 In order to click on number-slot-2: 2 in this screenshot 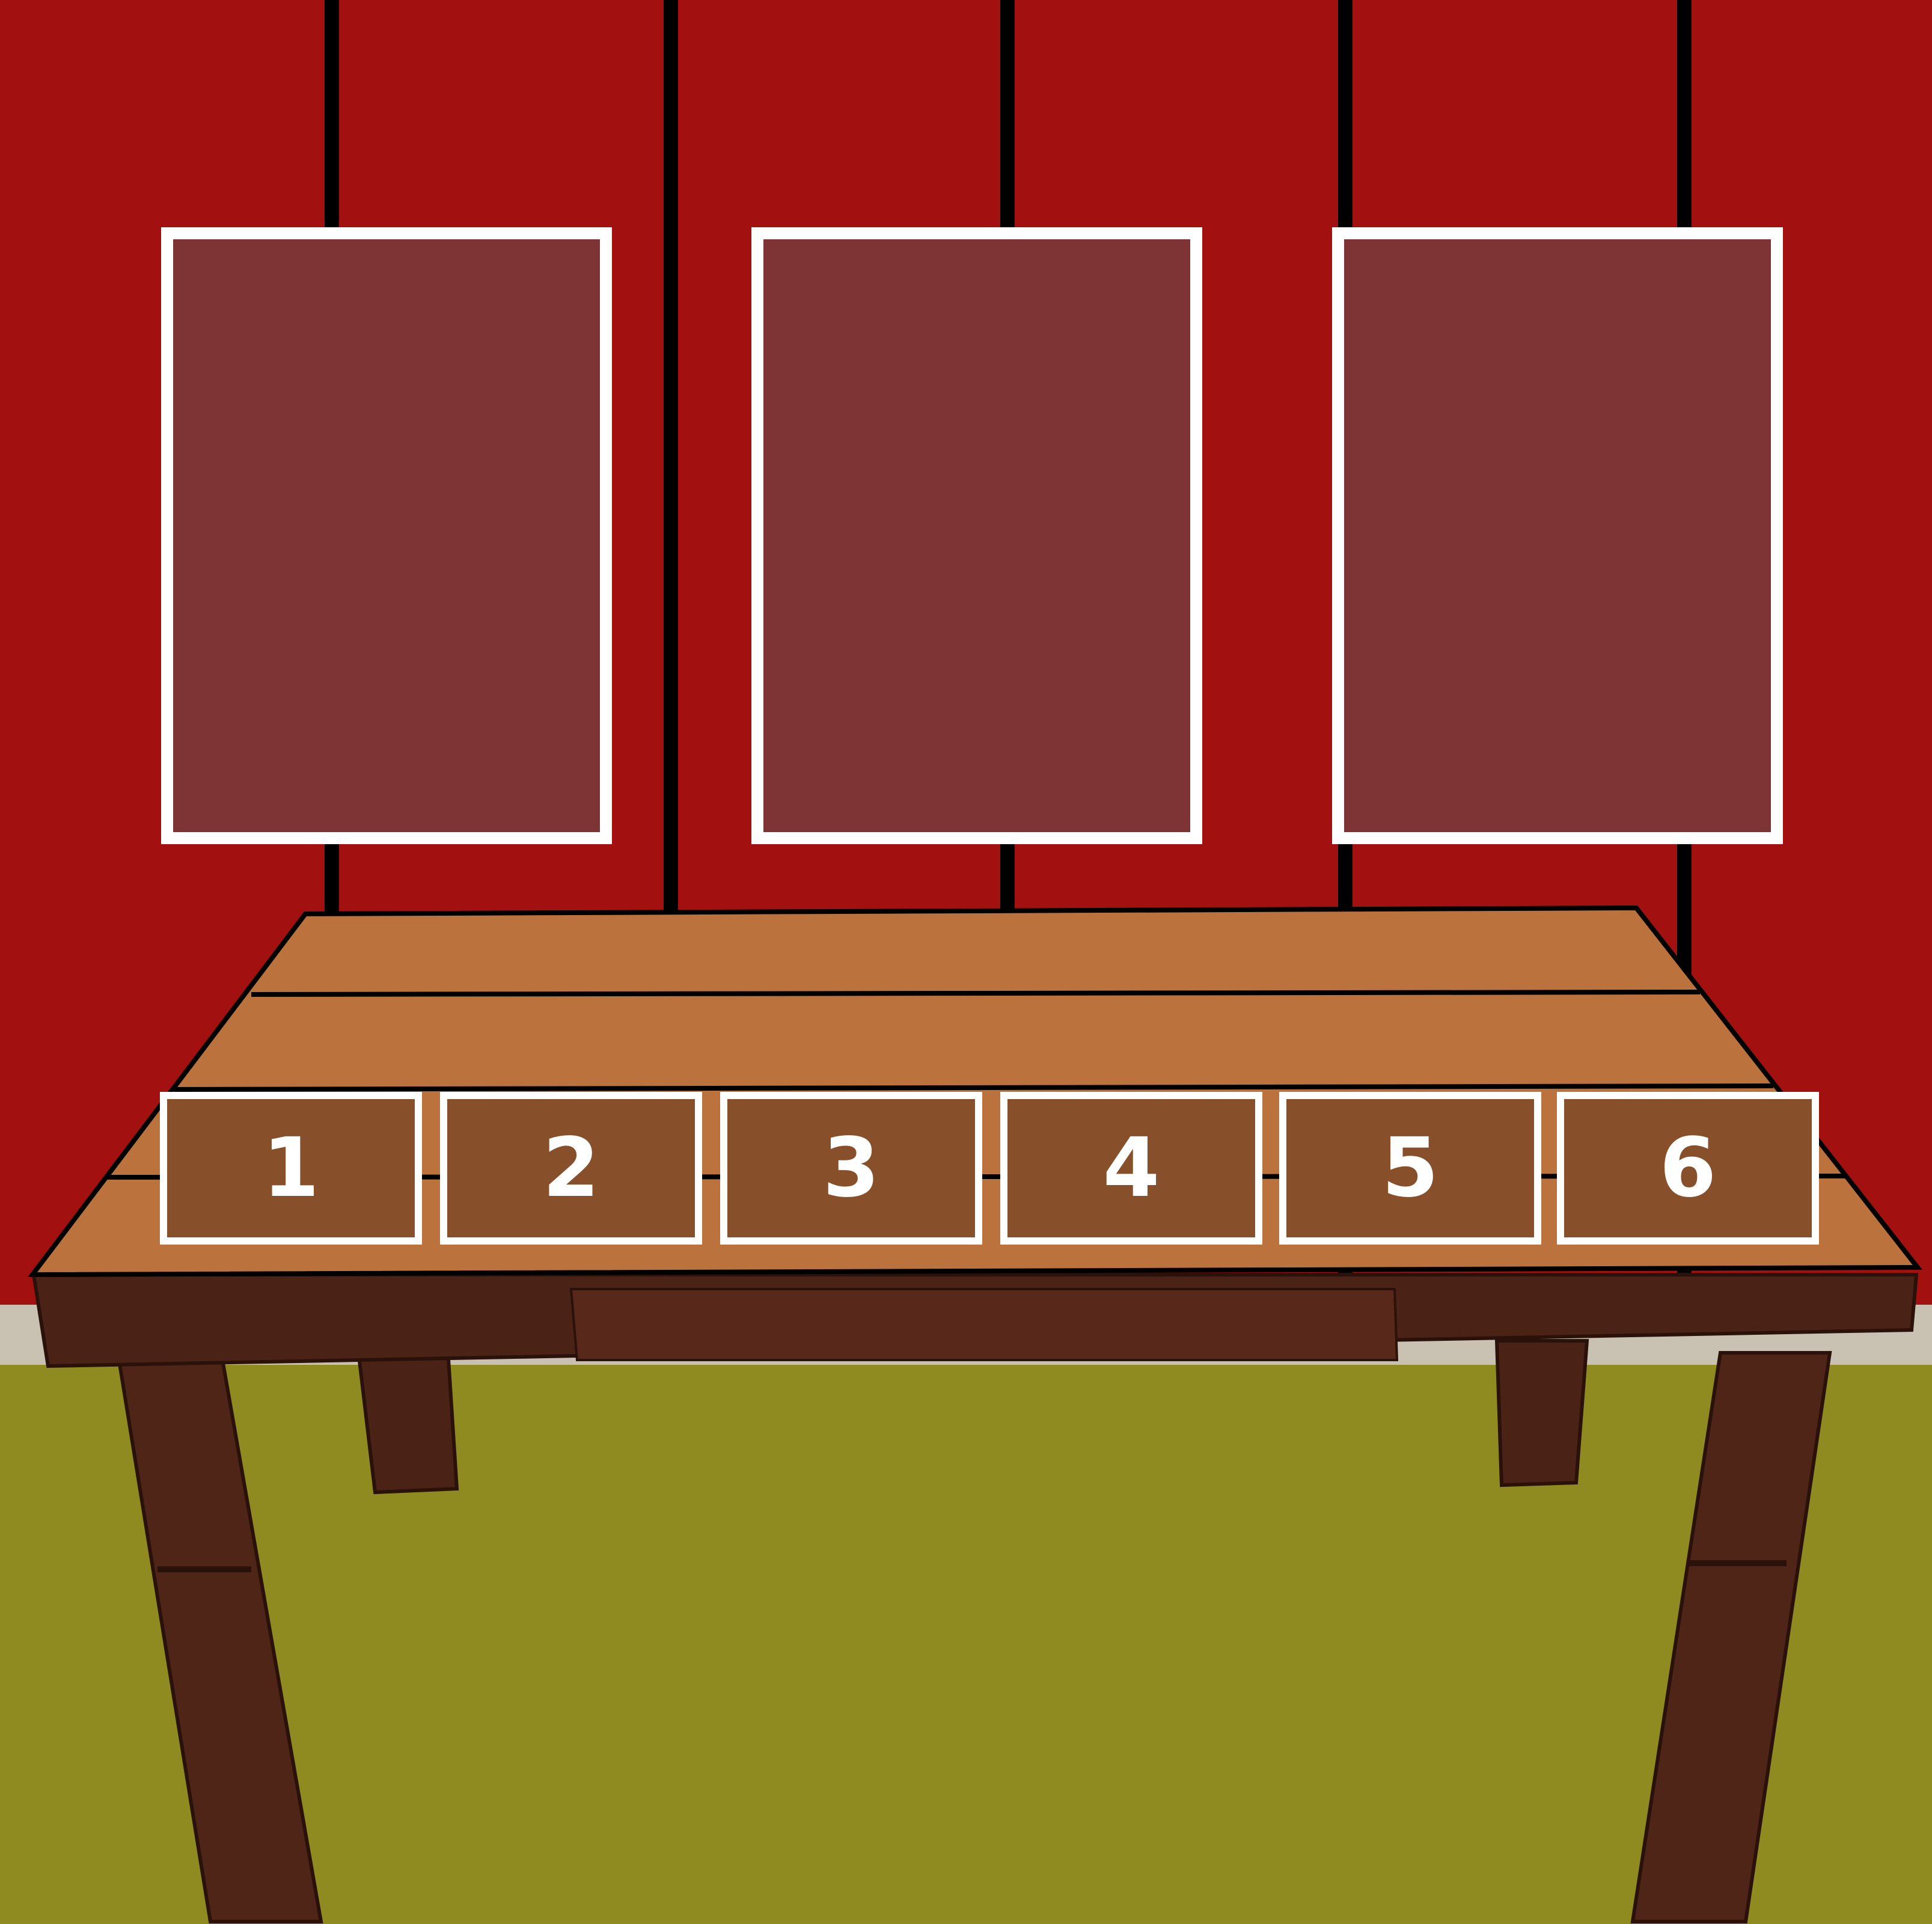, I will do `click(571, 1168)`.